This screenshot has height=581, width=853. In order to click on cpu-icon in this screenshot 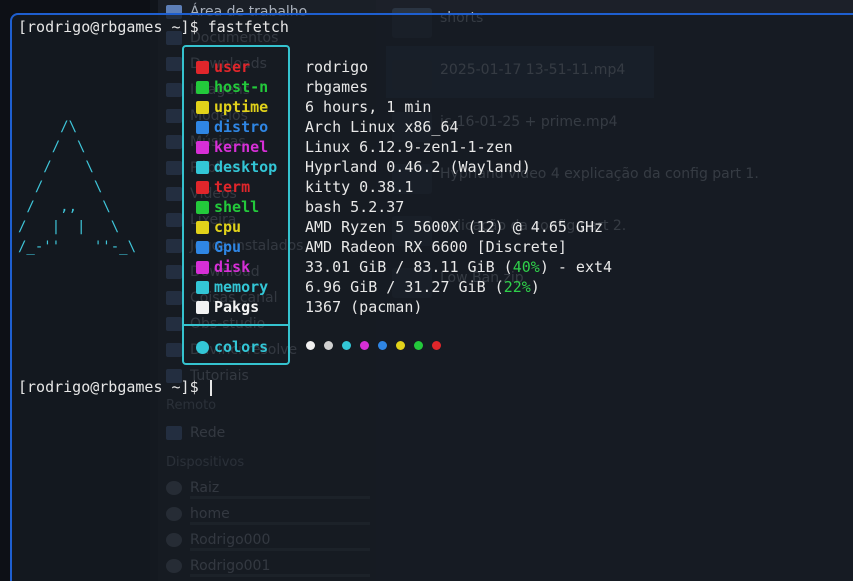, I will do `click(202, 227)`.